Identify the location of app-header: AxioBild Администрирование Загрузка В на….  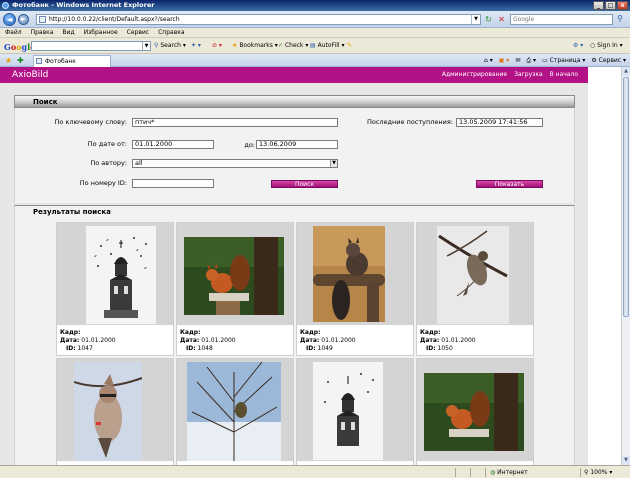
(294, 75).